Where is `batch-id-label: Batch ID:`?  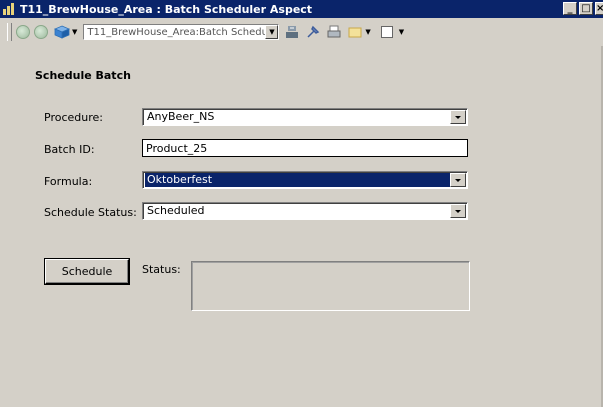
batch-id-label: Batch ID: is located at coordinates (69, 149).